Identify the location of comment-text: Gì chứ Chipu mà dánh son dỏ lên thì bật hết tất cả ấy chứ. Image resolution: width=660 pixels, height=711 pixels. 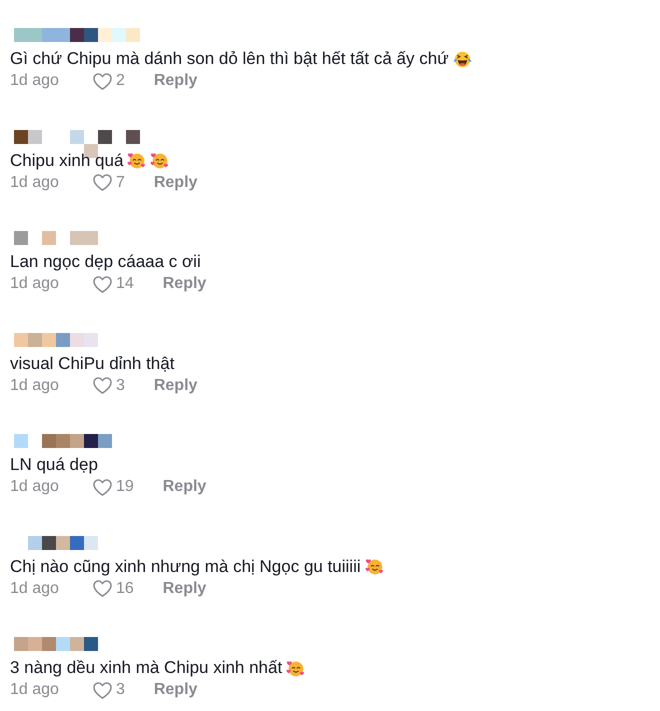
(229, 59).